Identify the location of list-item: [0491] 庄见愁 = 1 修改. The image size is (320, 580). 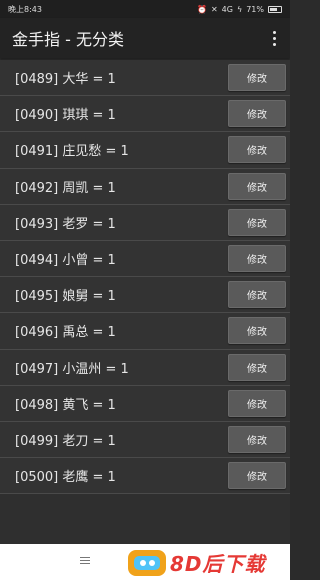
(145, 150).